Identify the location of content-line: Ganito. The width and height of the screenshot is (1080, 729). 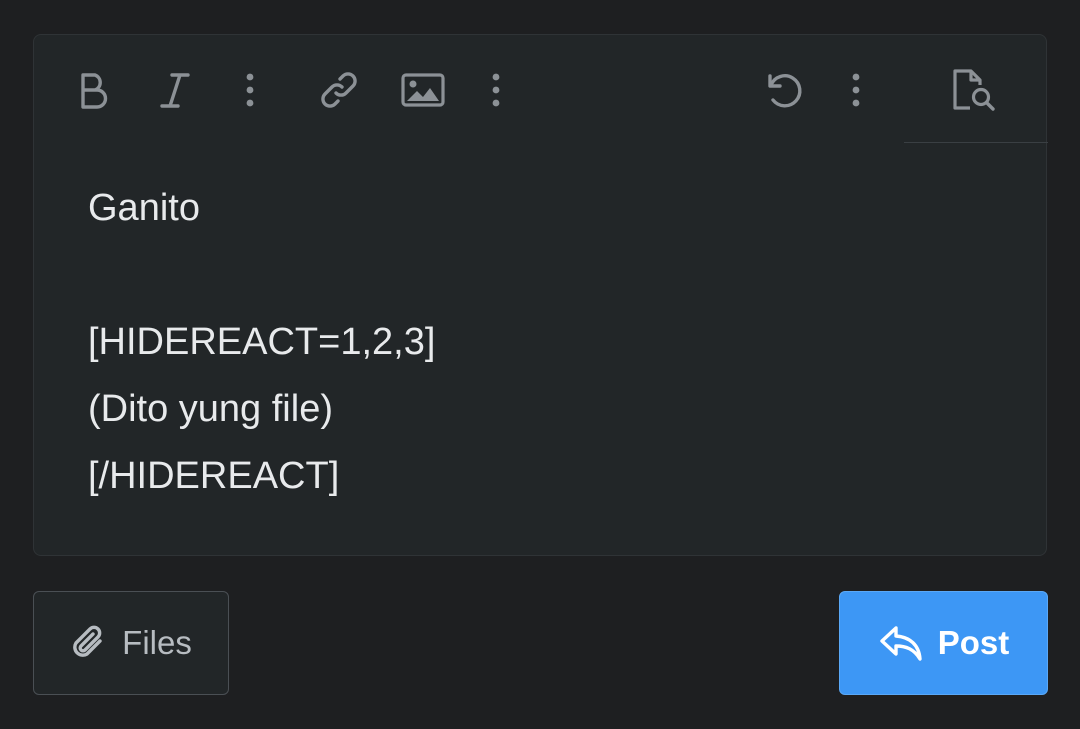
(144, 208).